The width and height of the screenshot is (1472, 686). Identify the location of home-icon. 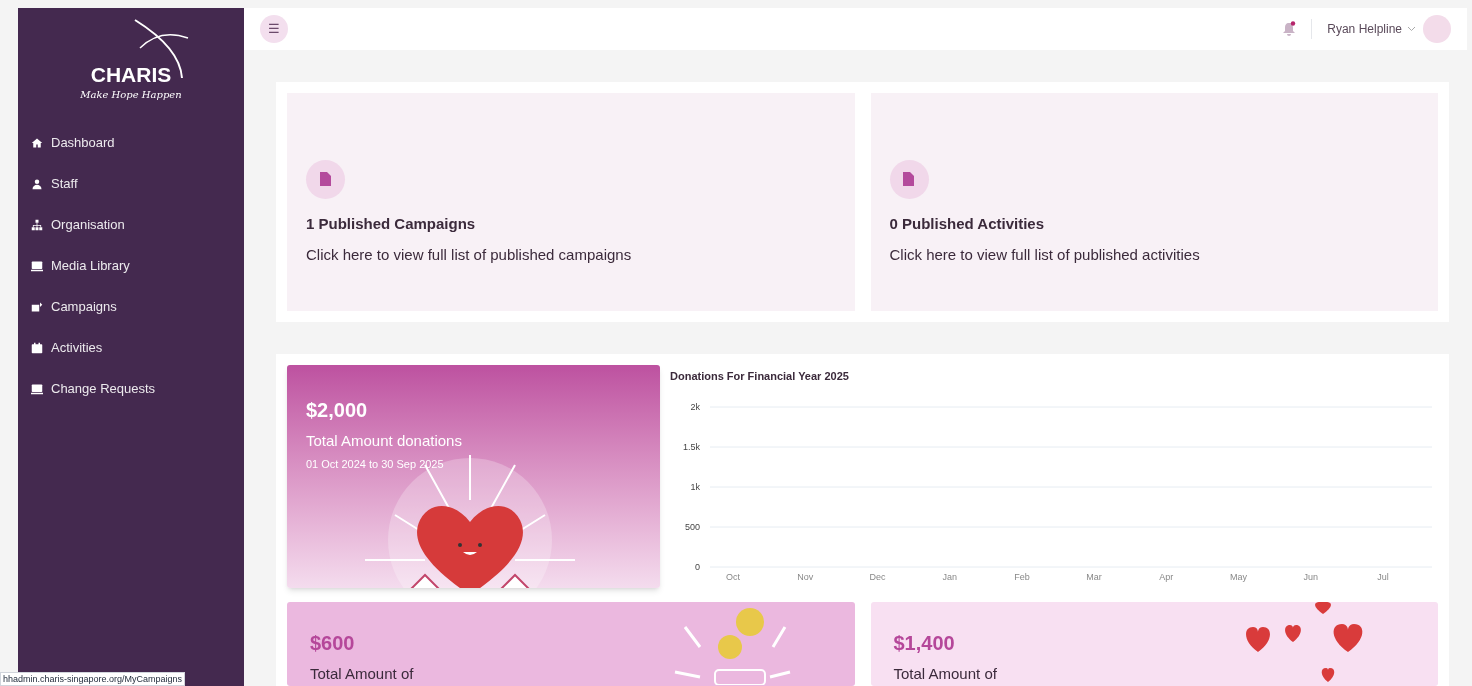
(37, 142).